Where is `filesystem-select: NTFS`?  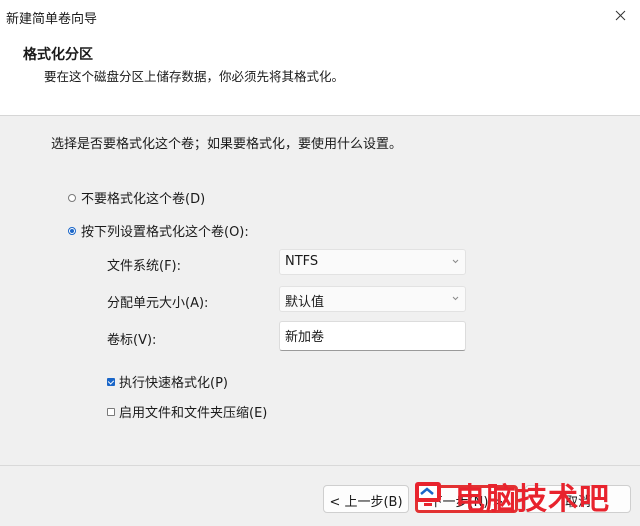
filesystem-select: NTFS is located at coordinates (372, 262).